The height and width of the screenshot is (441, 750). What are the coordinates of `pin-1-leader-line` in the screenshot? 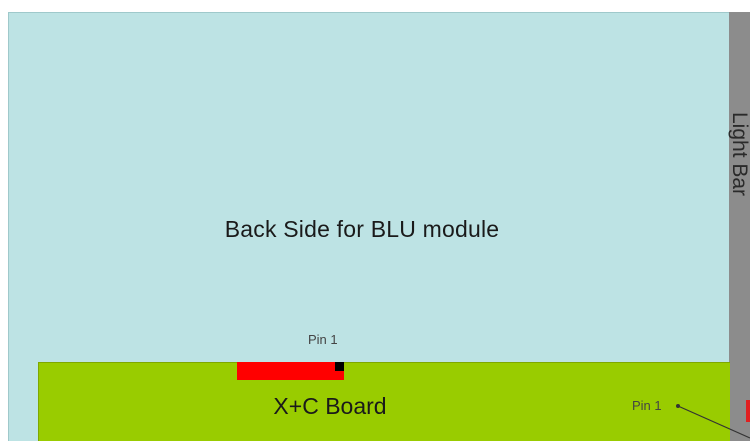 It's located at (713, 421).